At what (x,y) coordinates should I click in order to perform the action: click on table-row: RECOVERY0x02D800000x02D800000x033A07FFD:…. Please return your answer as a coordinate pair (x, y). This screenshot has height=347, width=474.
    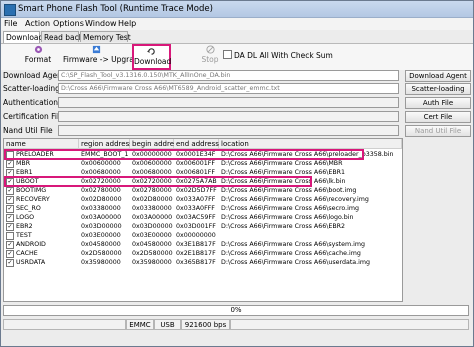
    Looking at the image, I should click on (203, 199).